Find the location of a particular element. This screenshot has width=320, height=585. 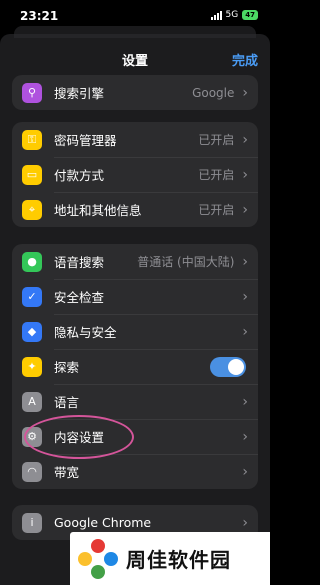

settings-row-password-manager: ⚿ 密码管理器 已开启 › is located at coordinates (135, 139).